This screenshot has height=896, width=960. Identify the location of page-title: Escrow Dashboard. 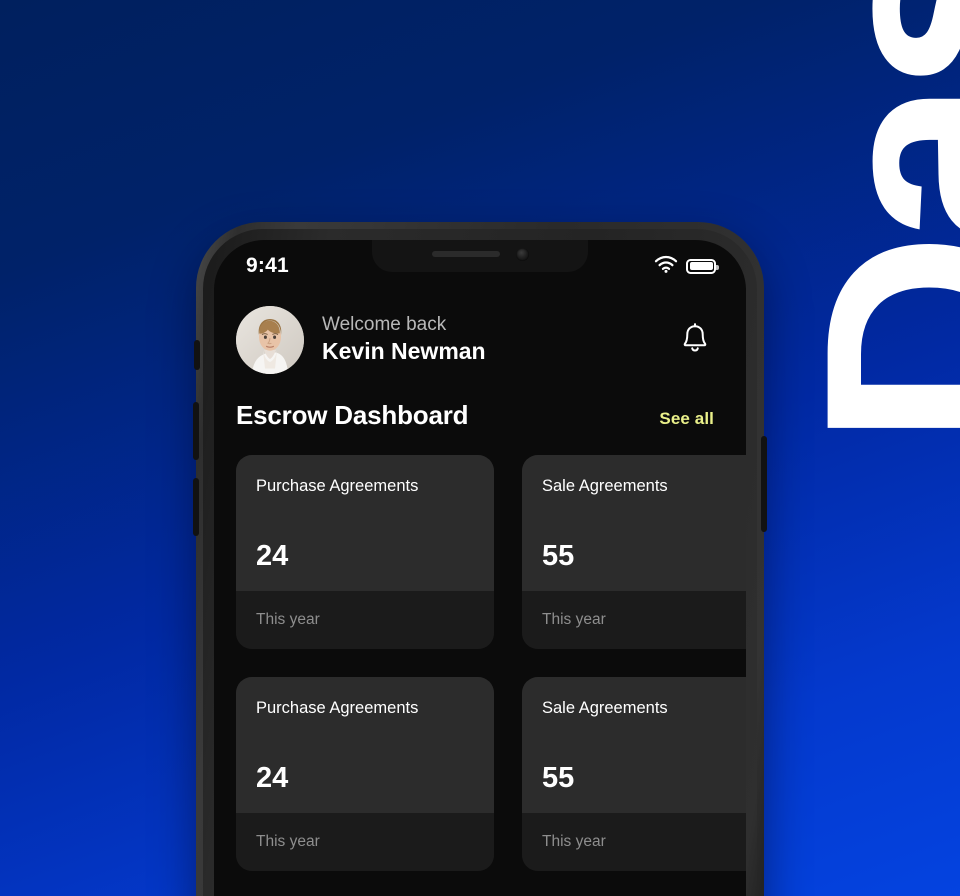
(352, 415).